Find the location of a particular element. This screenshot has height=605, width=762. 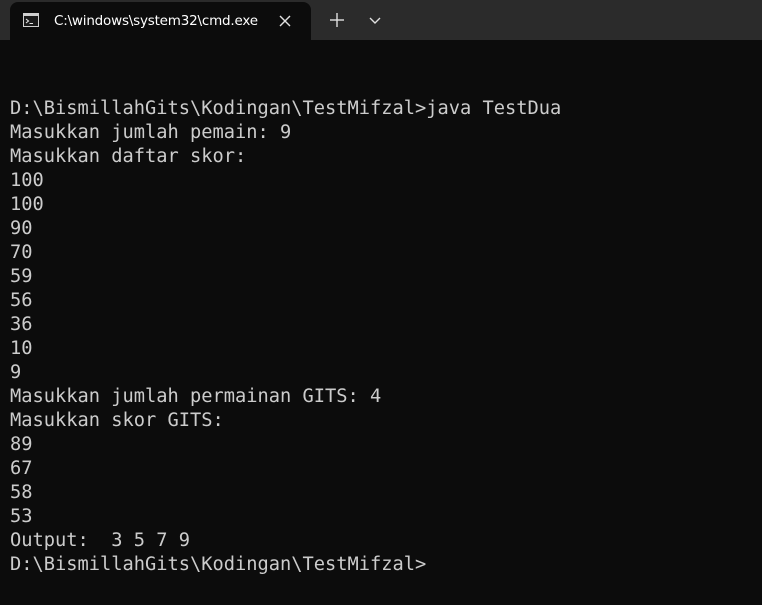

console-line: Masukkan daftar skor: is located at coordinates (128, 156).